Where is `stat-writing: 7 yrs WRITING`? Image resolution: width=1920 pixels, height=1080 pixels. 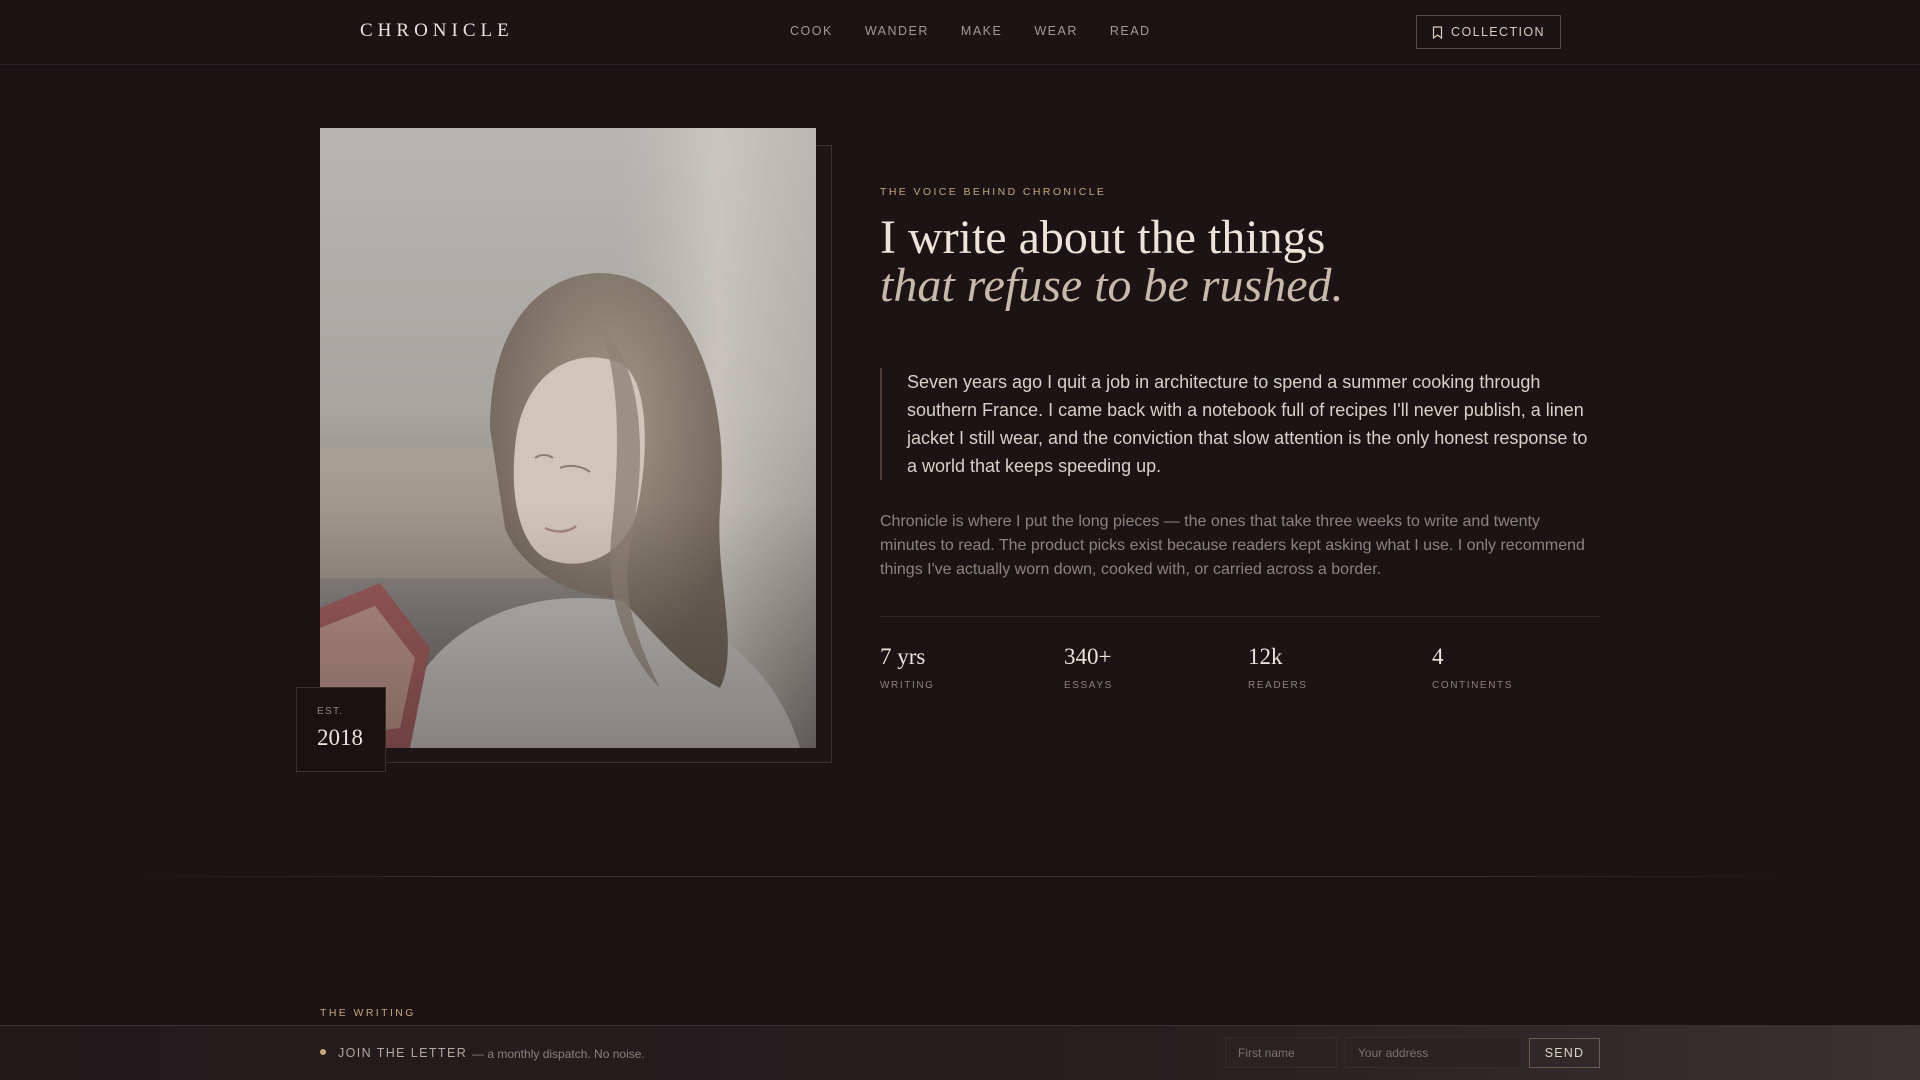 stat-writing: 7 yrs WRITING is located at coordinates (972, 667).